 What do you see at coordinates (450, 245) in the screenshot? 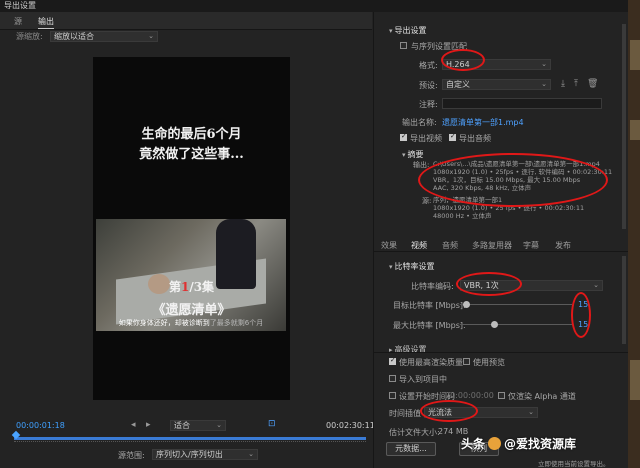
I see `tab-audio: 音频` at bounding box center [450, 245].